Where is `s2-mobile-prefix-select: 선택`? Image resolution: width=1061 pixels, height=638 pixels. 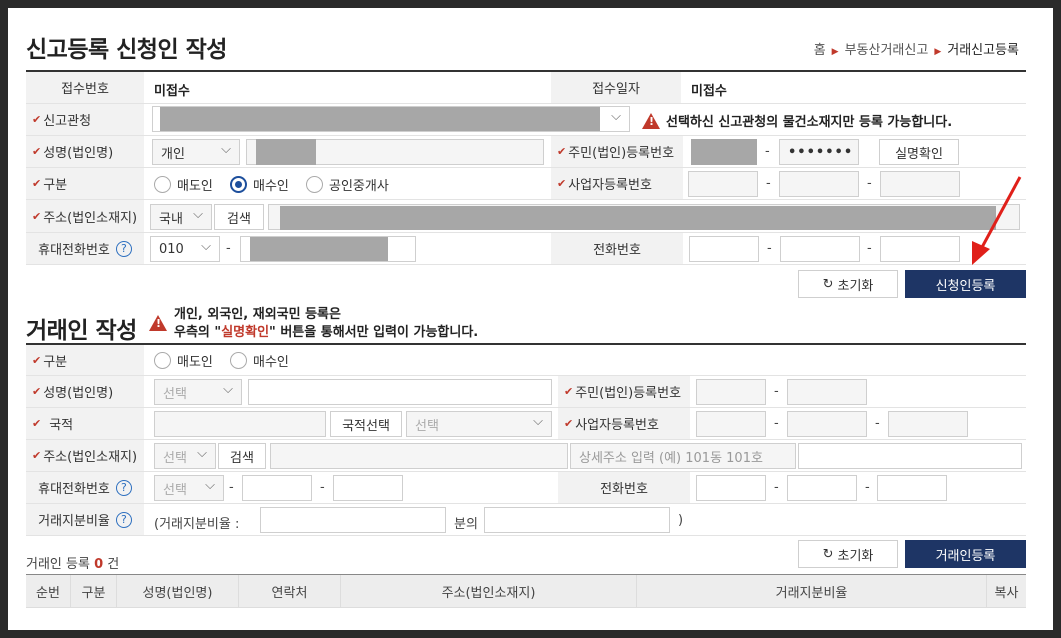 s2-mobile-prefix-select: 선택 is located at coordinates (189, 488).